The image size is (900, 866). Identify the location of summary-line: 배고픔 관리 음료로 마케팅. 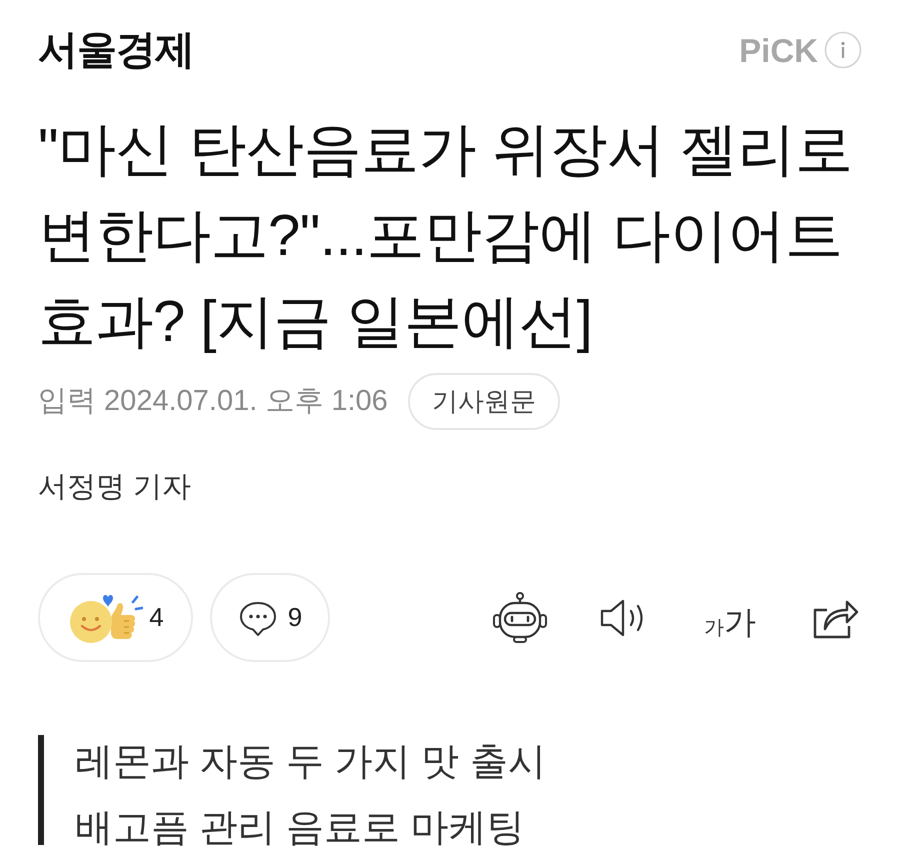
(300, 828).